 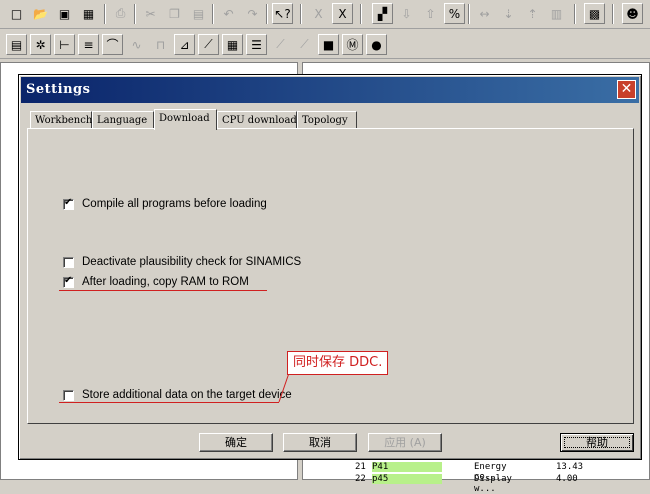 I want to click on slope-icon: ⟋, so click(x=208, y=44).